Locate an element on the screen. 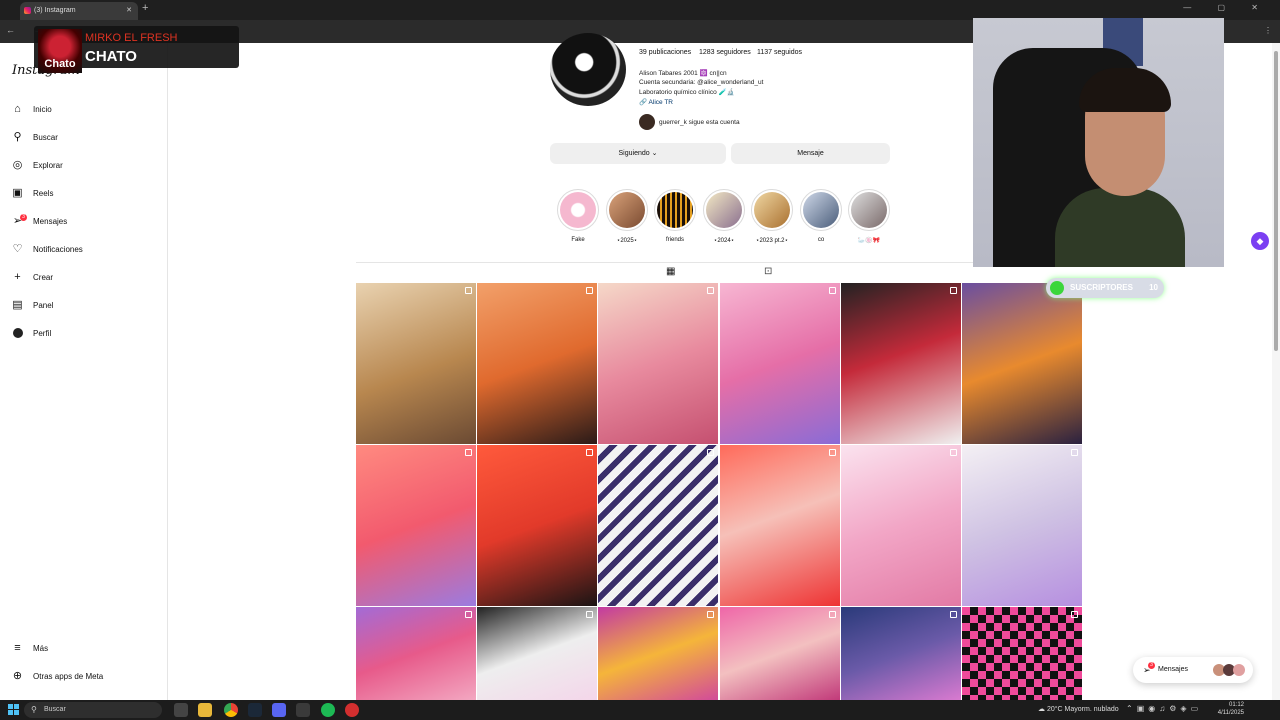 The height and width of the screenshot is (720, 1280). highlight-item: ⋆2025⋆ is located at coordinates (627, 216).